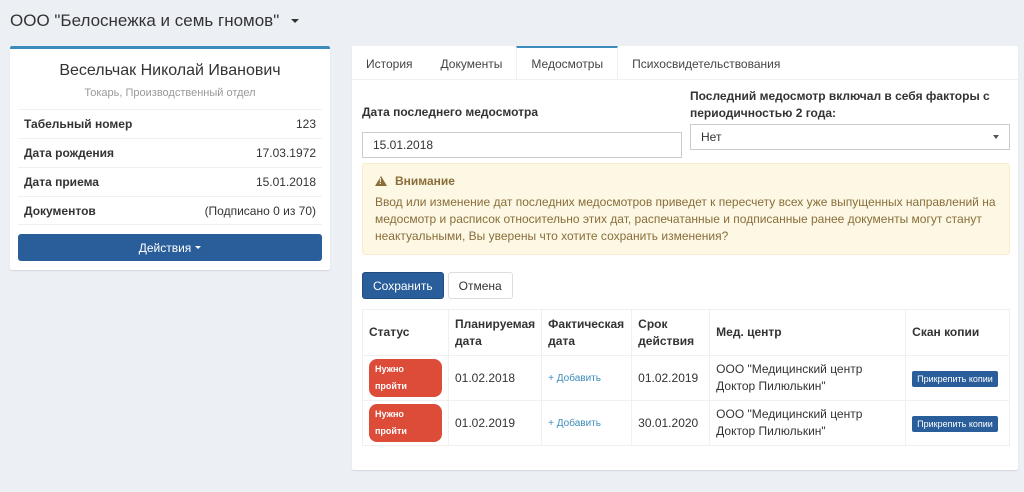  I want to click on factors-select: Нет, so click(850, 137).